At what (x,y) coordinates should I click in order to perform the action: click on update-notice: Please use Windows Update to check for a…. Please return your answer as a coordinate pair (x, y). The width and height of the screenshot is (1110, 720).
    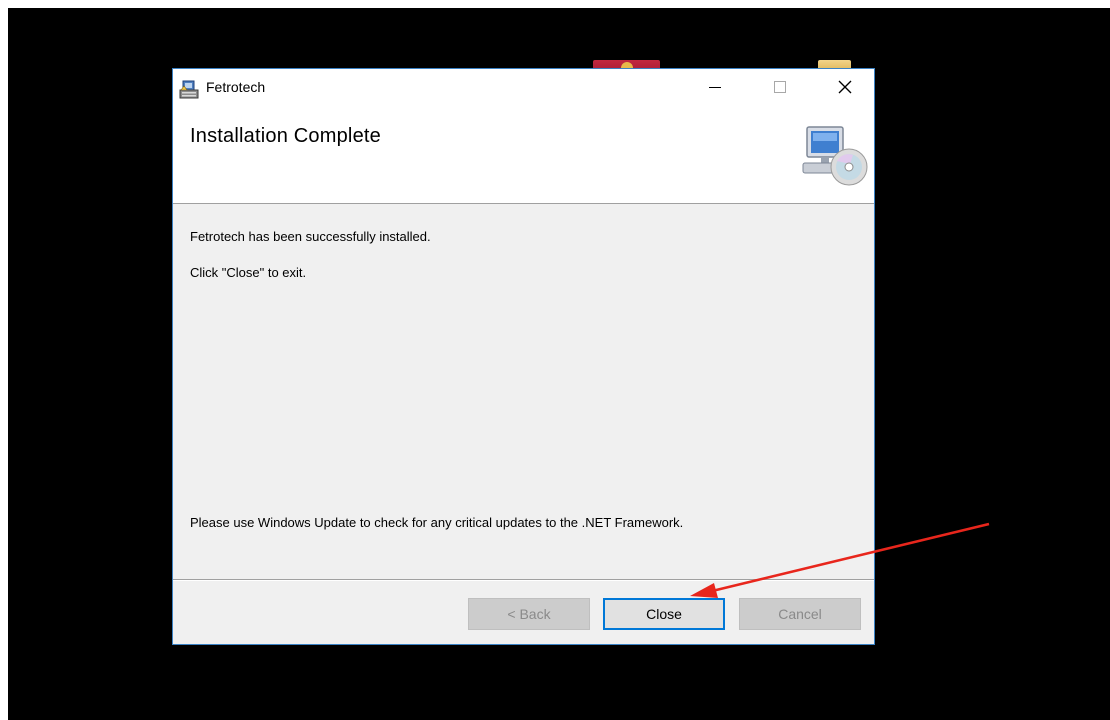
    Looking at the image, I should click on (437, 522).